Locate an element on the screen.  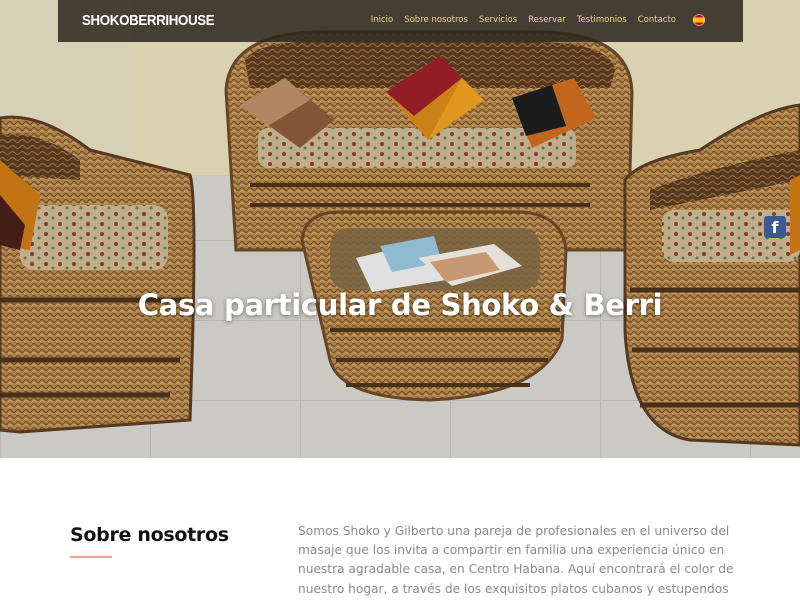
nav-link-sobre-nosotros: Sobre nosotros is located at coordinates (436, 20).